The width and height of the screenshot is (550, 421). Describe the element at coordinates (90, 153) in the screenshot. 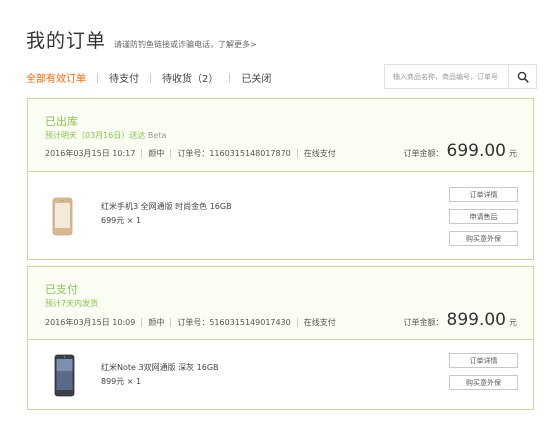

I see `order-datetime: 2016年03月15日 10:17` at that location.